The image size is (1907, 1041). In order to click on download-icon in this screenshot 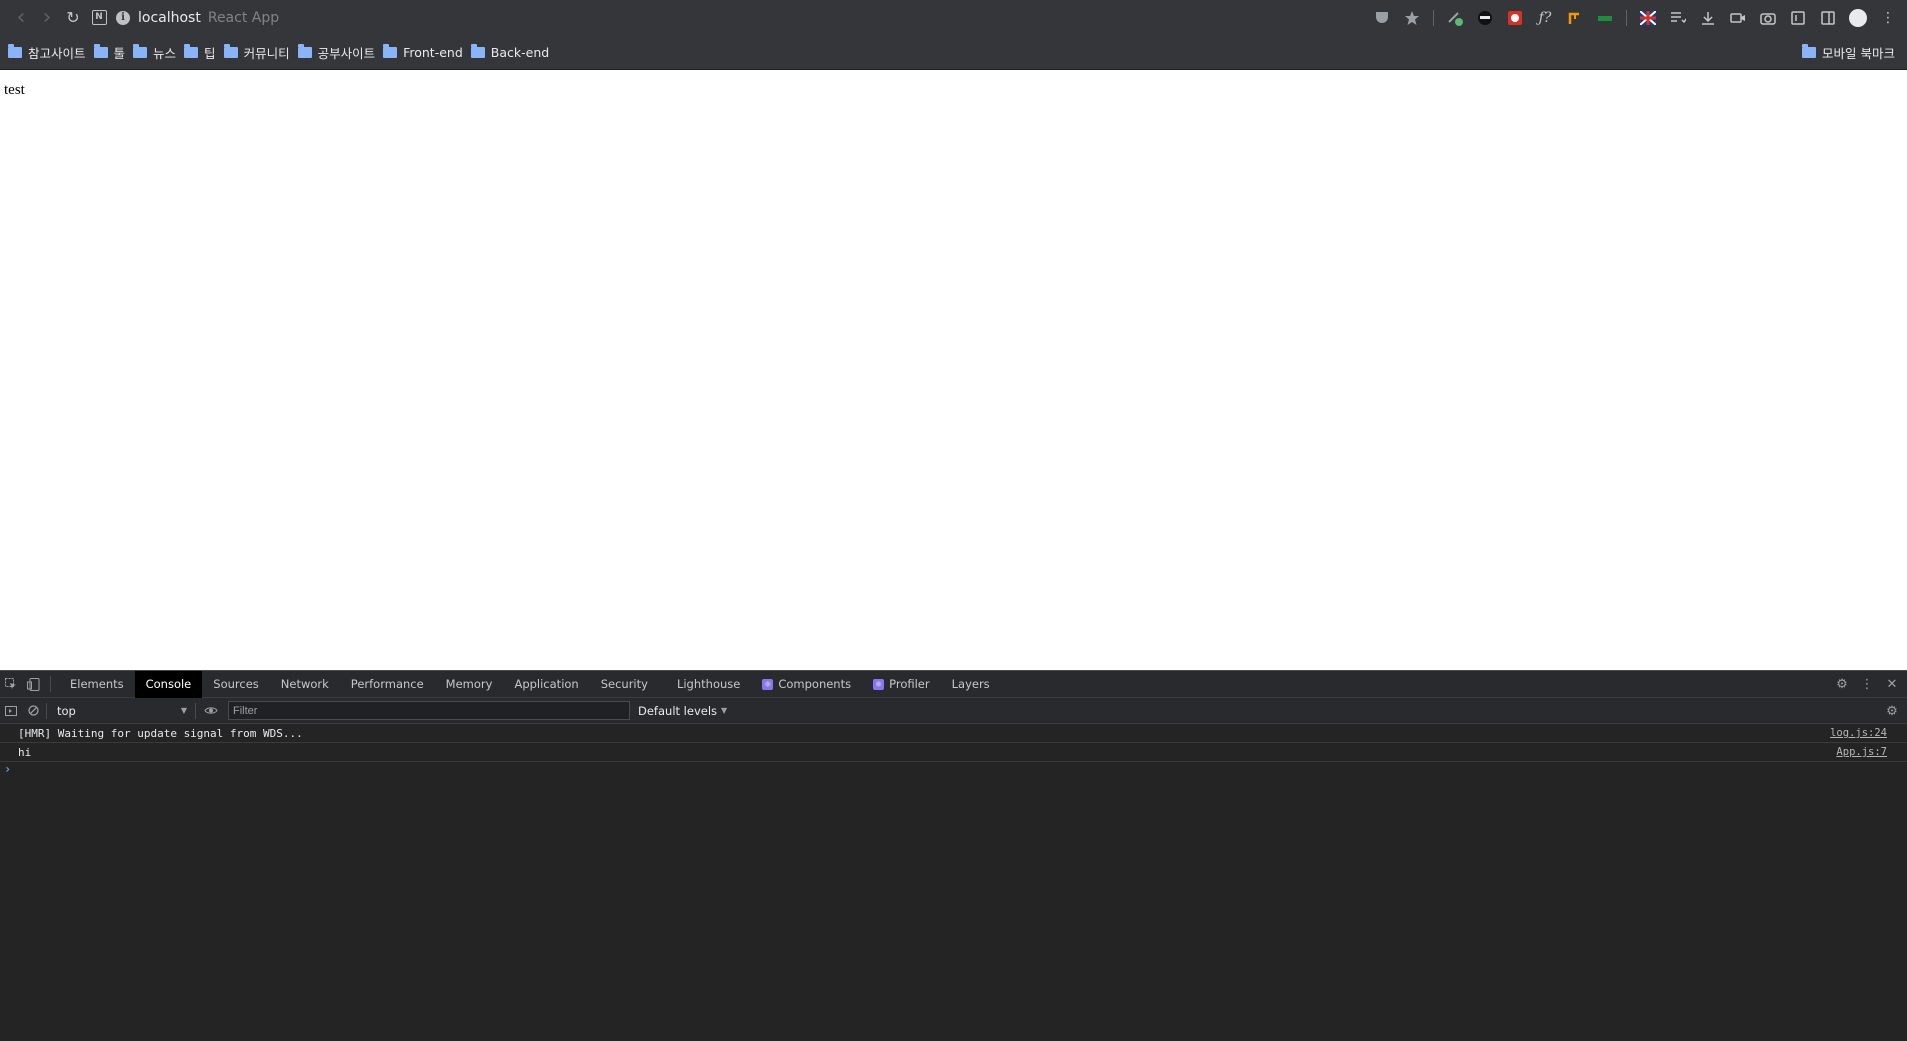, I will do `click(1708, 18)`.